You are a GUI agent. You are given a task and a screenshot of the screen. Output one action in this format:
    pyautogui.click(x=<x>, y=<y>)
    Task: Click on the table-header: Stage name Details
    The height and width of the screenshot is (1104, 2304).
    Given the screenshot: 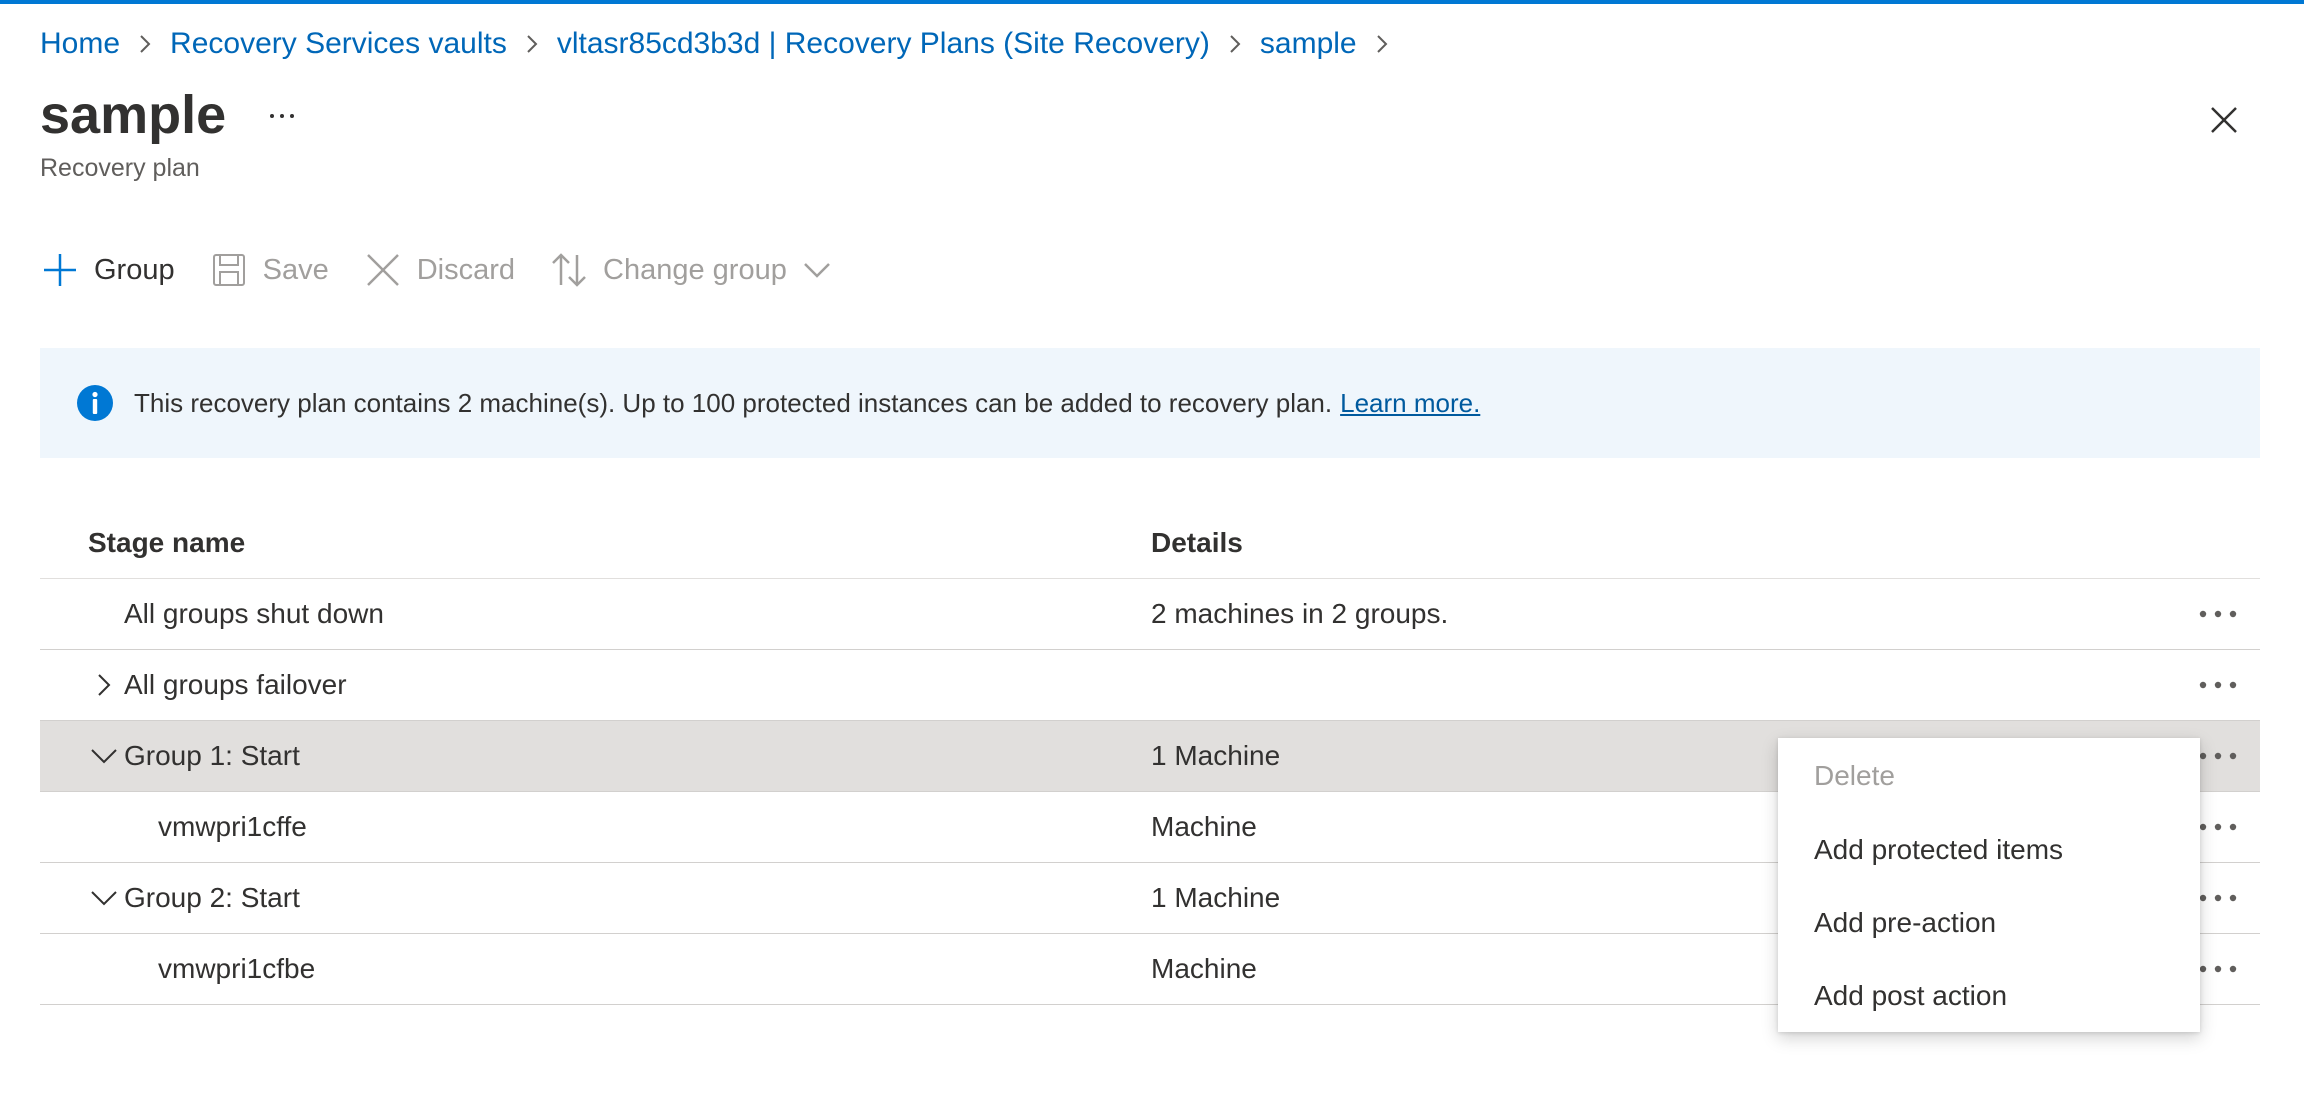 What is the action you would take?
    pyautogui.click(x=1150, y=543)
    